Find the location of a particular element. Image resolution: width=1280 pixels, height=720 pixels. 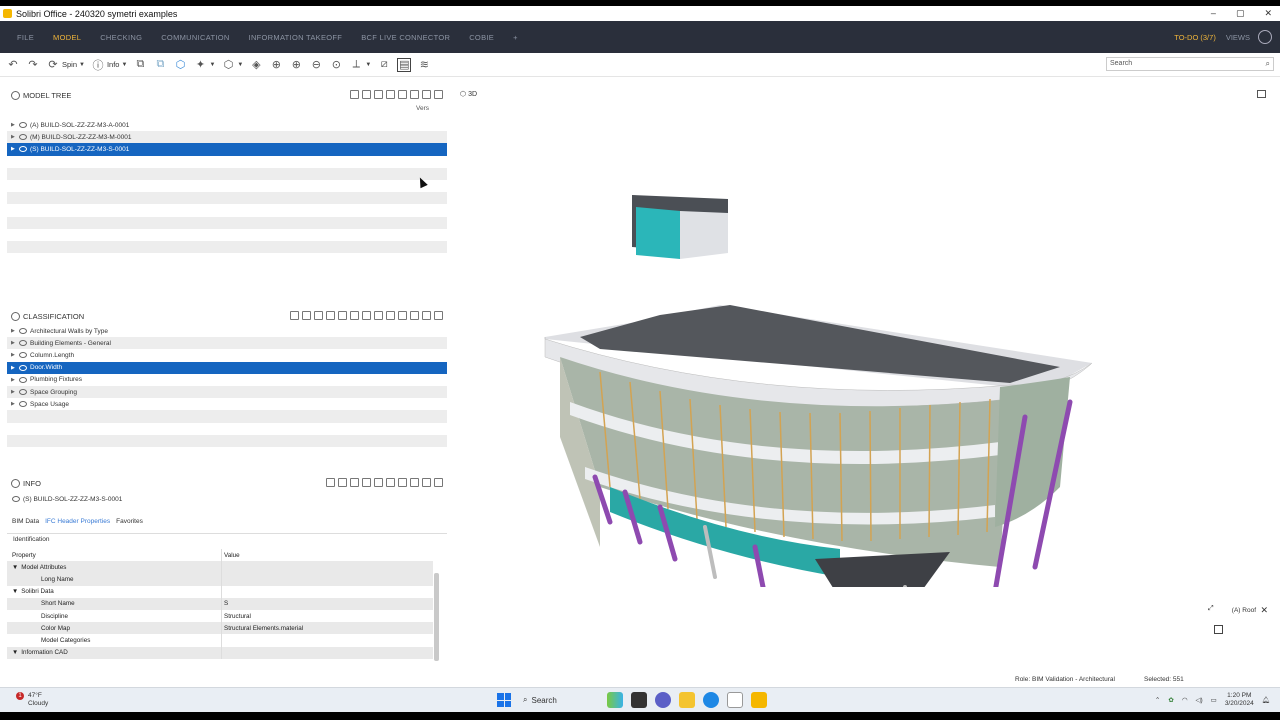

table-row: ▼ Information CAD is located at coordinates (220, 652).